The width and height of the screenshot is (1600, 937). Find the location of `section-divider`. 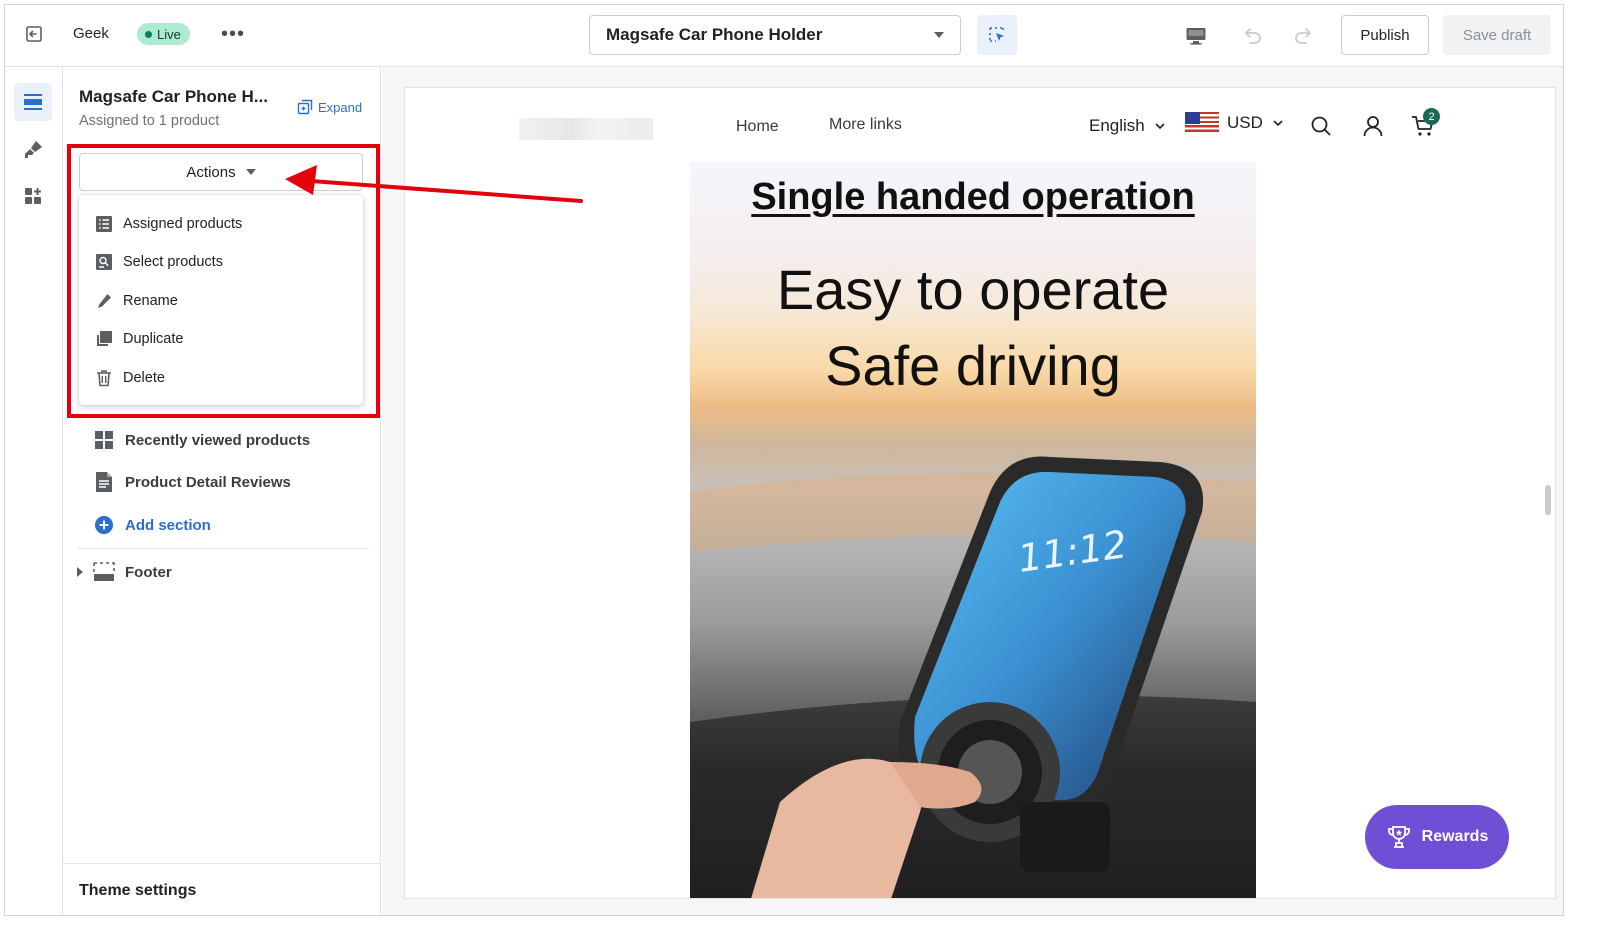

section-divider is located at coordinates (223, 548).